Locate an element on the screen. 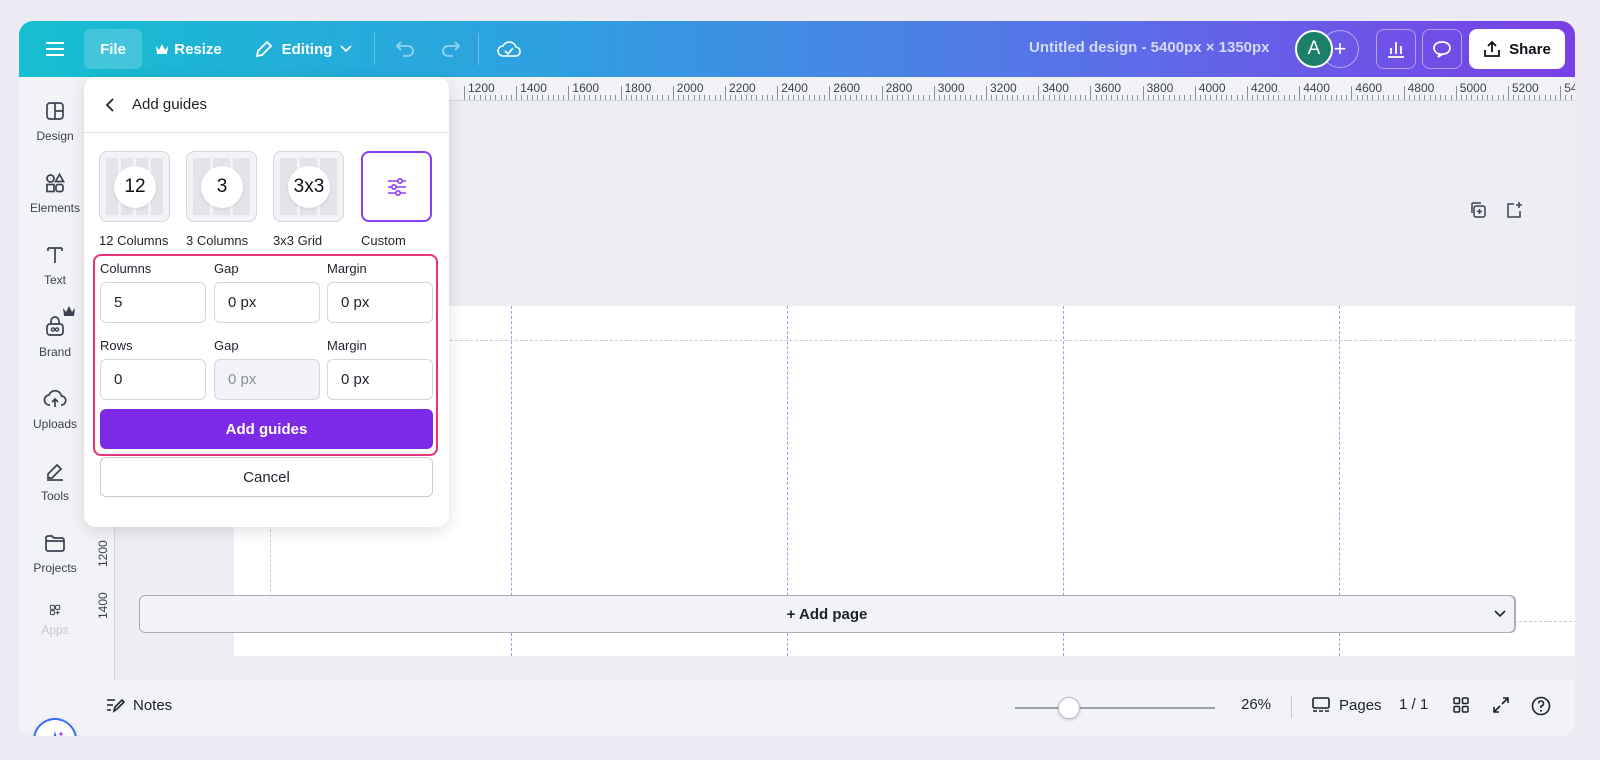 This screenshot has width=1600, height=760. column-margin-input: 0 px is located at coordinates (380, 302).